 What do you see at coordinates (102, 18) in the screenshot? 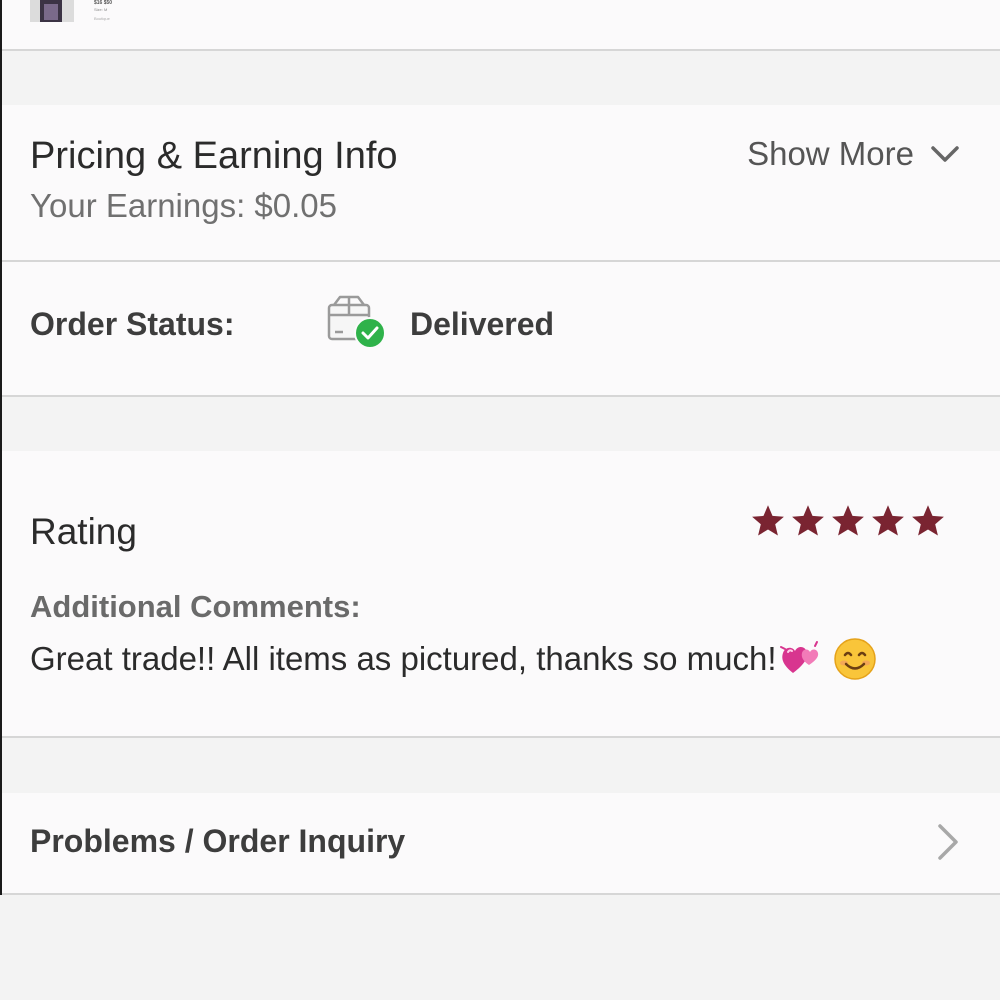
I see `product-brand: Boutique` at bounding box center [102, 18].